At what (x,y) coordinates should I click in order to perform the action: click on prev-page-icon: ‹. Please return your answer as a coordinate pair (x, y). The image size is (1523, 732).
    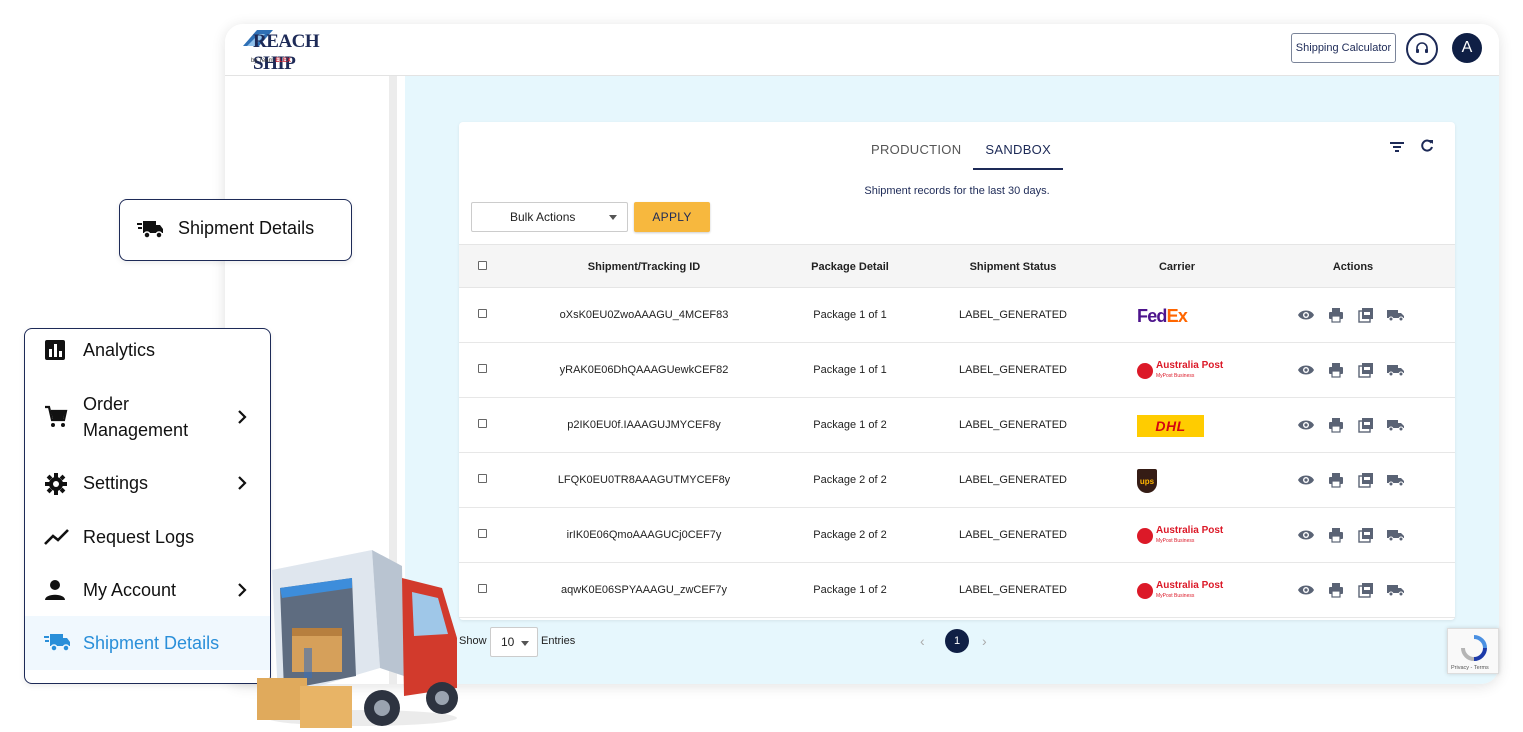
    Looking at the image, I should click on (922, 641).